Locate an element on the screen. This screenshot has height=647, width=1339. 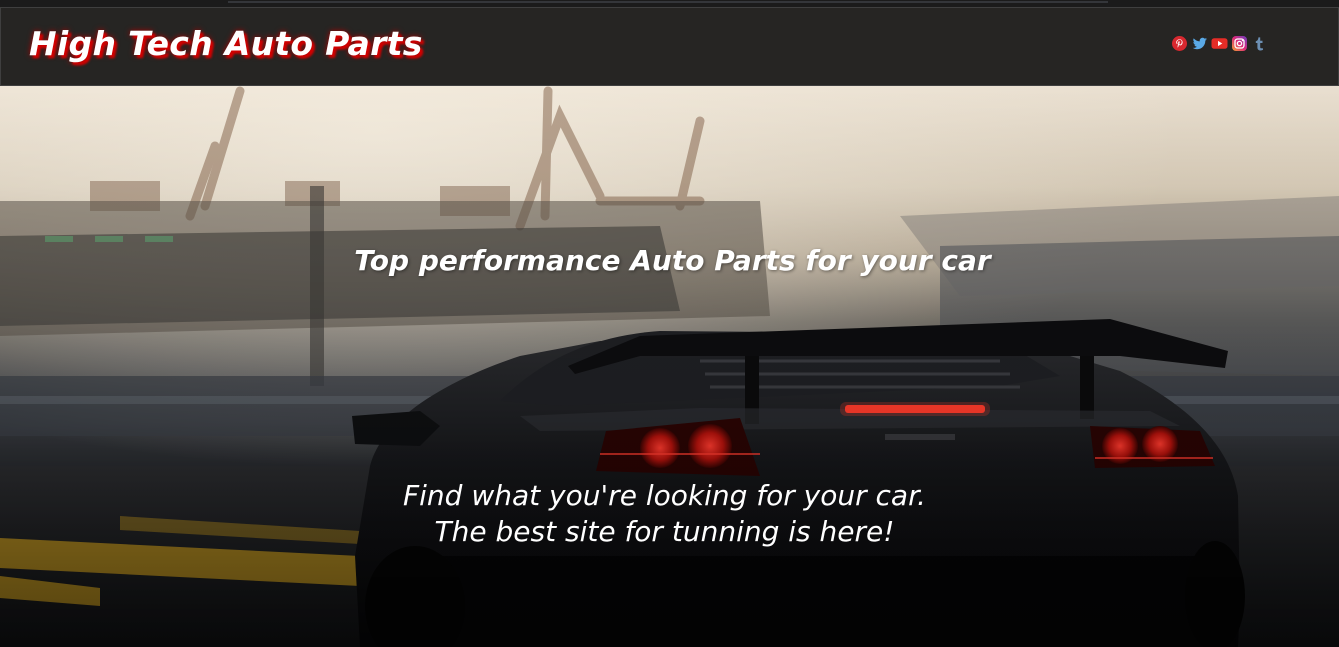
site-brand-logo: High Tech Auto Parts is located at coordinates (226, 43).